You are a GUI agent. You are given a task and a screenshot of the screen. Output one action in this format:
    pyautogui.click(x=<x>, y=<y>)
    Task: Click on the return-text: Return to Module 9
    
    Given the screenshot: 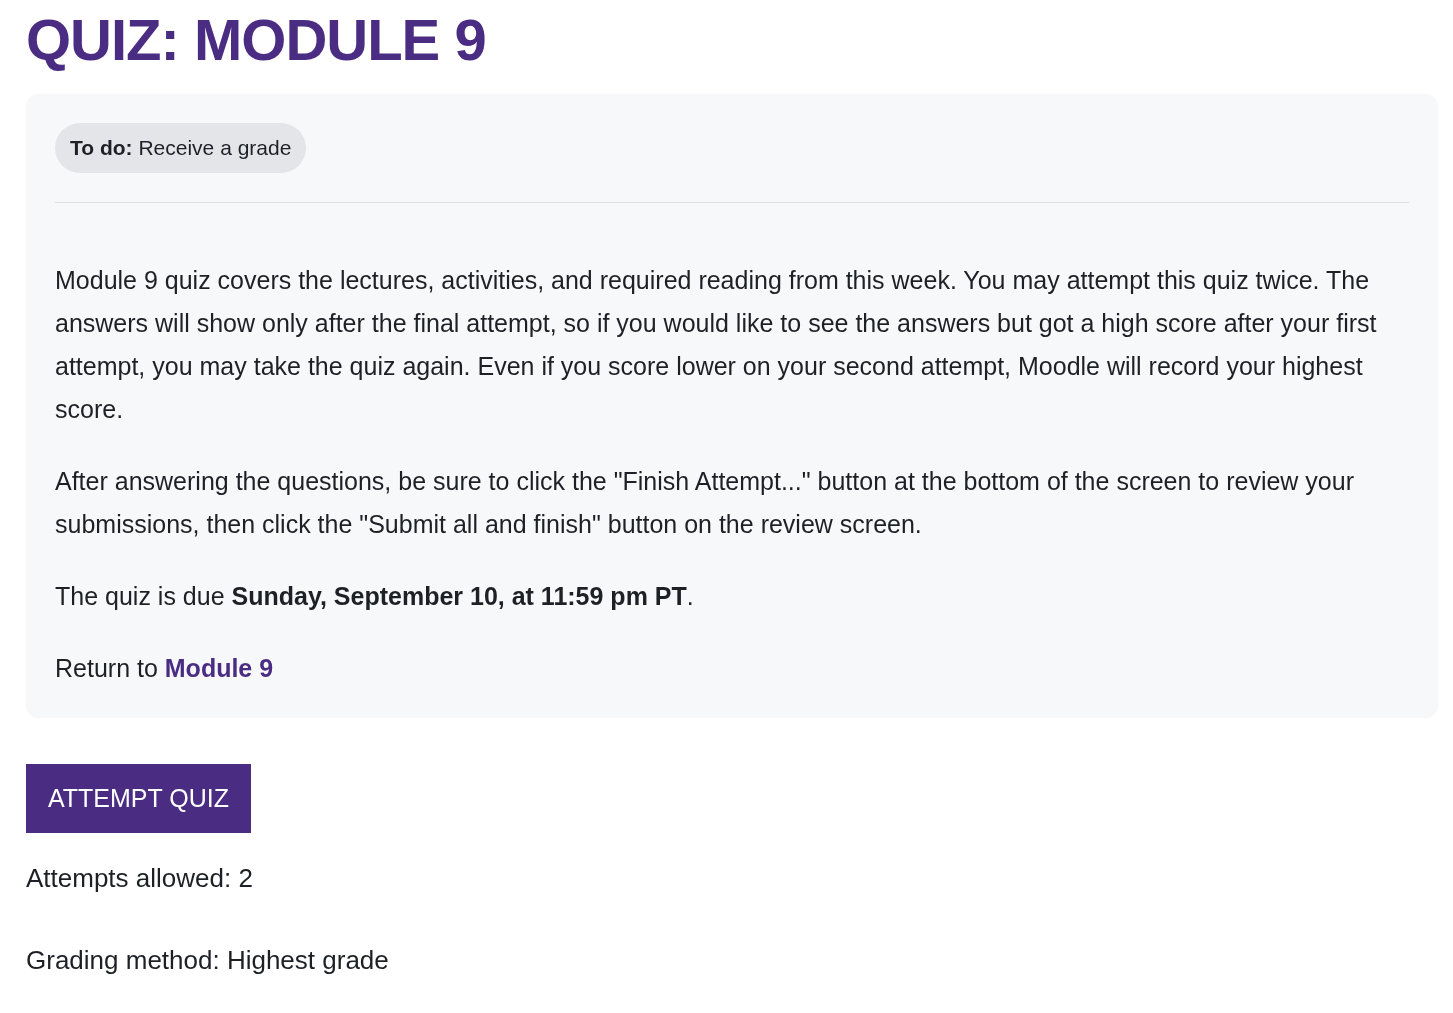 What is the action you would take?
    pyautogui.click(x=165, y=668)
    